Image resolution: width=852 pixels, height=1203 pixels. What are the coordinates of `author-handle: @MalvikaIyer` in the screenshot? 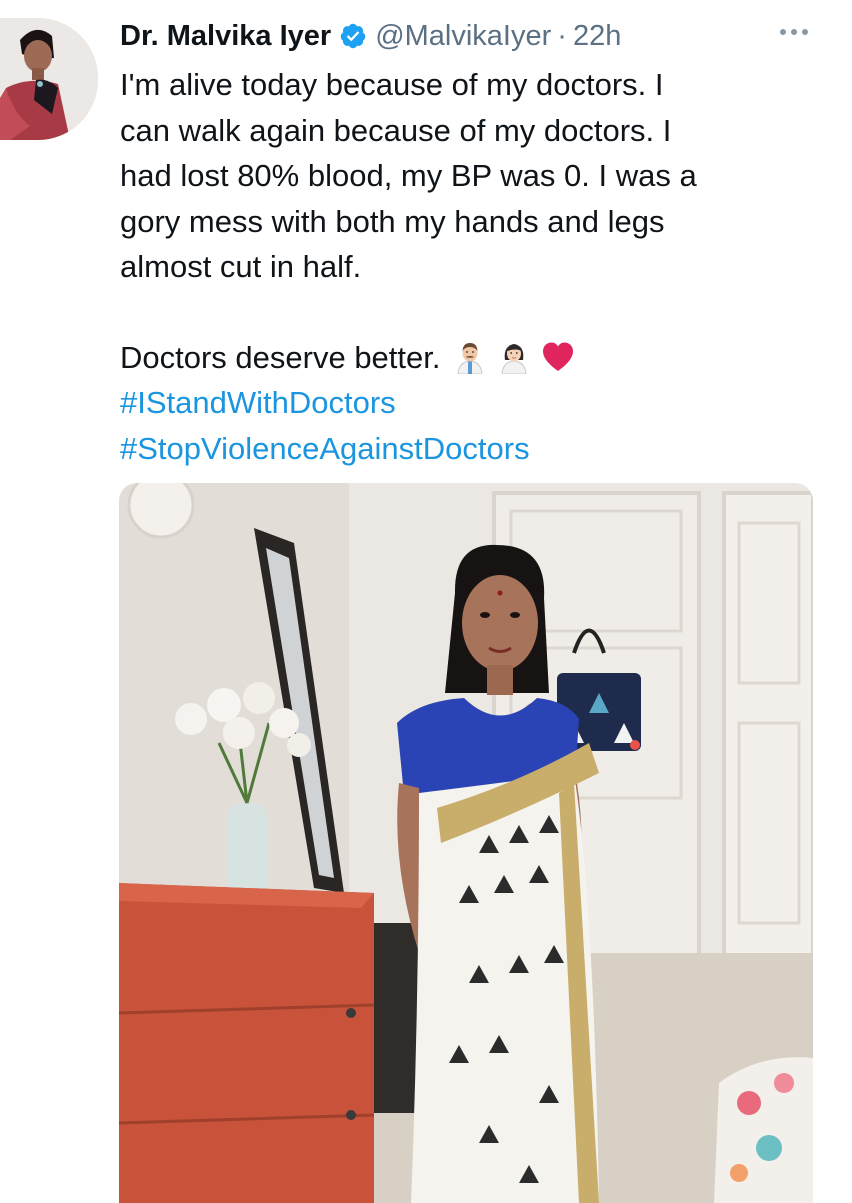 It's located at (463, 36).